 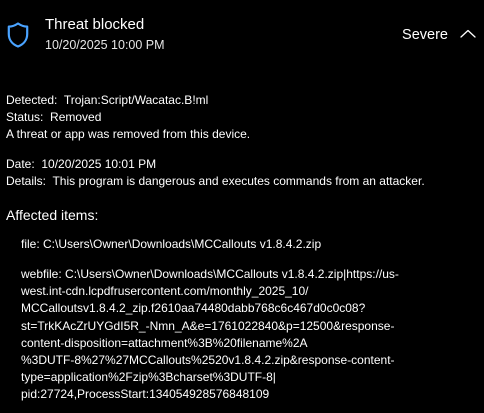 What do you see at coordinates (244, 117) in the screenshot?
I see `status-row: Status: Removed` at bounding box center [244, 117].